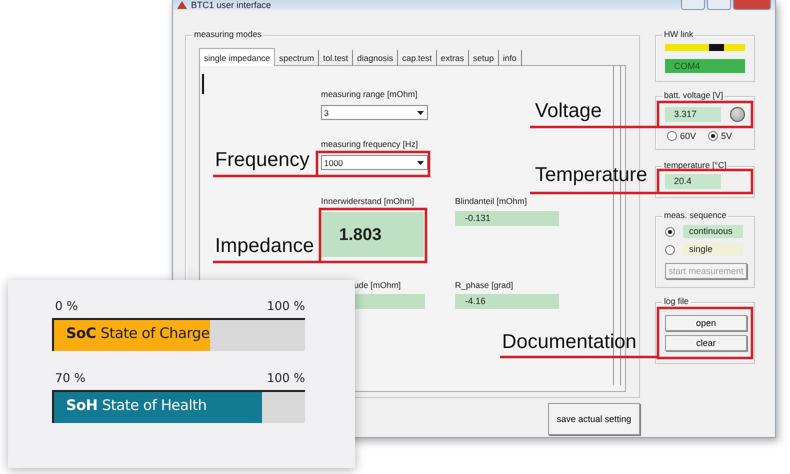  Describe the element at coordinates (369, 144) in the screenshot. I see `field-label: measuring frequency [Hz]` at that location.